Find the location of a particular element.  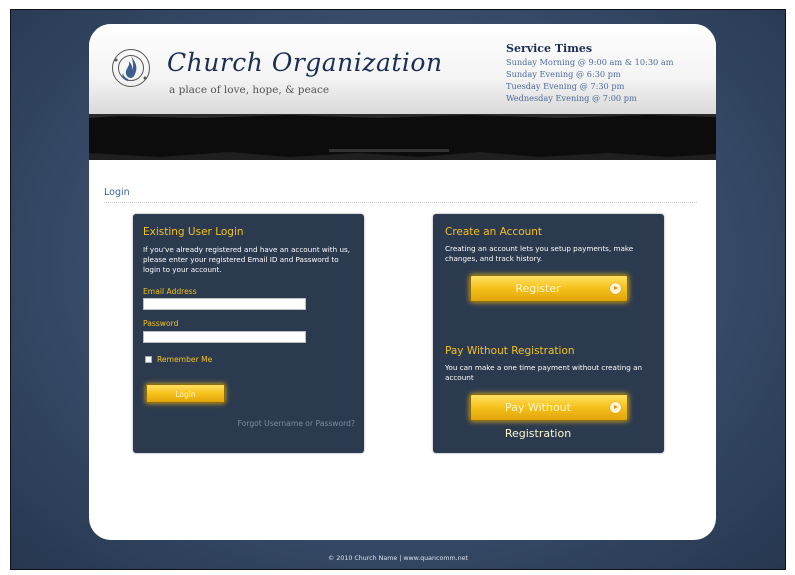

forgot-credentials-link: Forgot Username or Password? is located at coordinates (296, 423).